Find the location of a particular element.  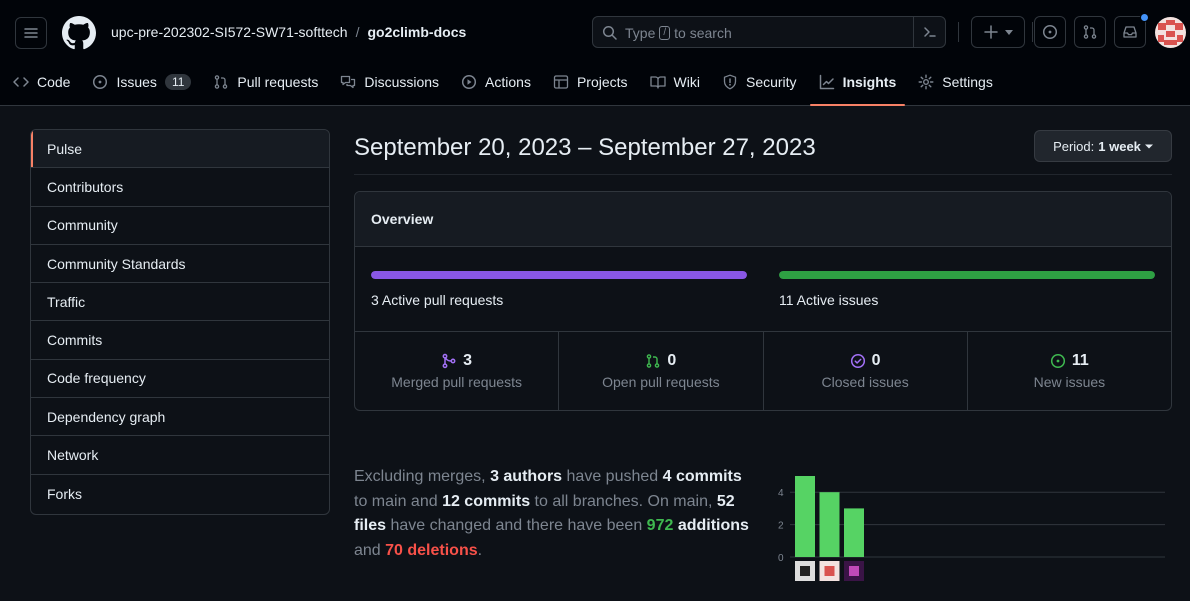

period-value: 1 week is located at coordinates (1119, 146).